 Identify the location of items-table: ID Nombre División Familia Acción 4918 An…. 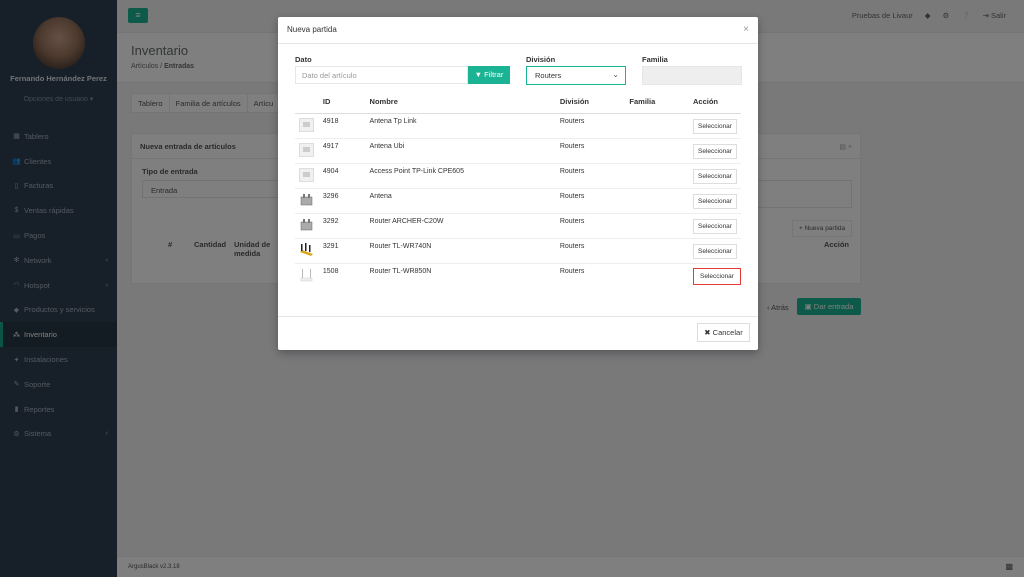
(518, 192).